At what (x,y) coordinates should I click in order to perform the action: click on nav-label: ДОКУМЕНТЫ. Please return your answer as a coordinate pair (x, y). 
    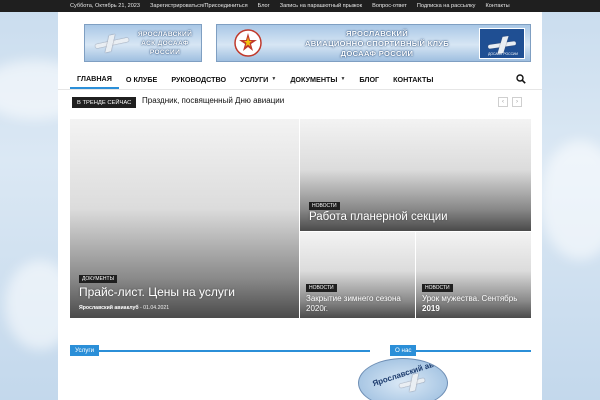
    Looking at the image, I should click on (314, 79).